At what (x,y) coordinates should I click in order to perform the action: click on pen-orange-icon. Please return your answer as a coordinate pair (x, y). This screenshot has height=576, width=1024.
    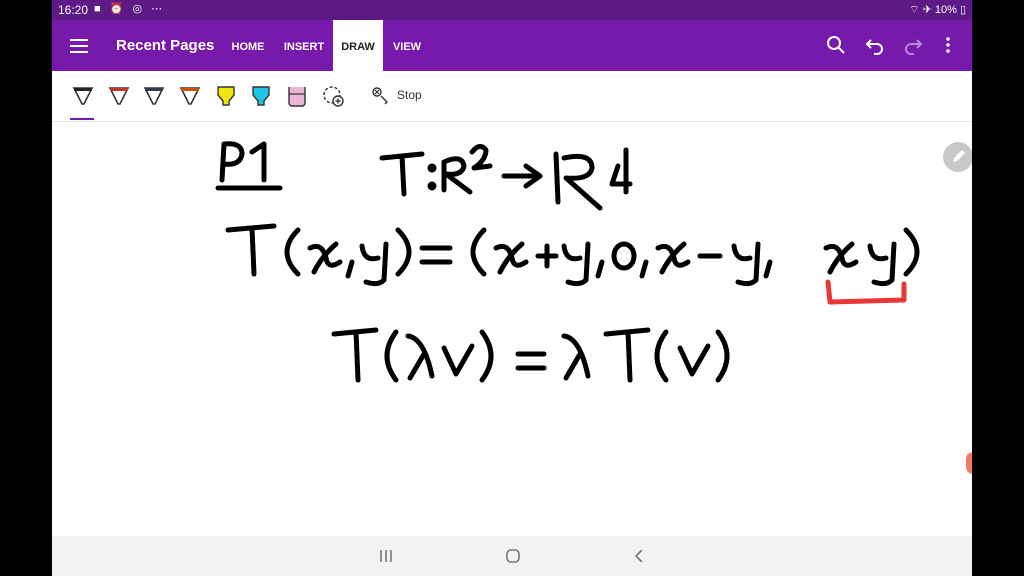
    Looking at the image, I should click on (190, 96).